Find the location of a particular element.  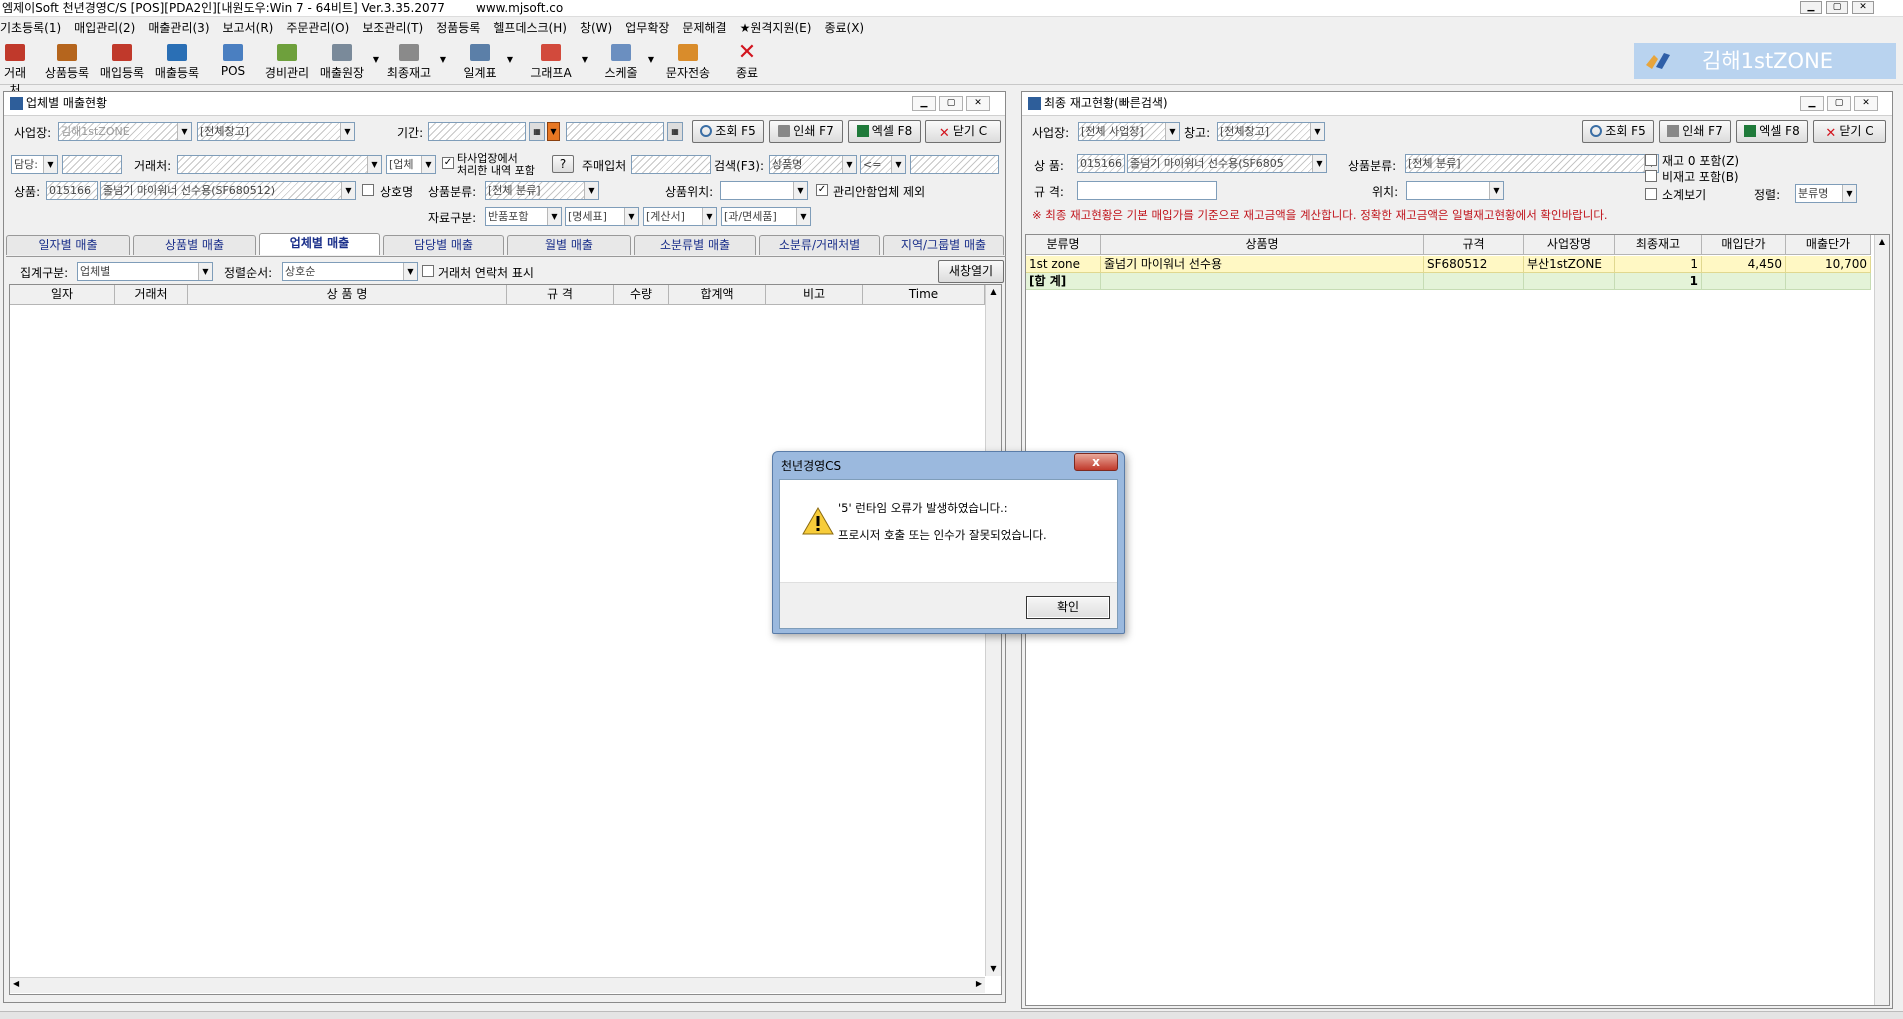

toolbar-button: 최종재고 ▼ is located at coordinates (415, 62).